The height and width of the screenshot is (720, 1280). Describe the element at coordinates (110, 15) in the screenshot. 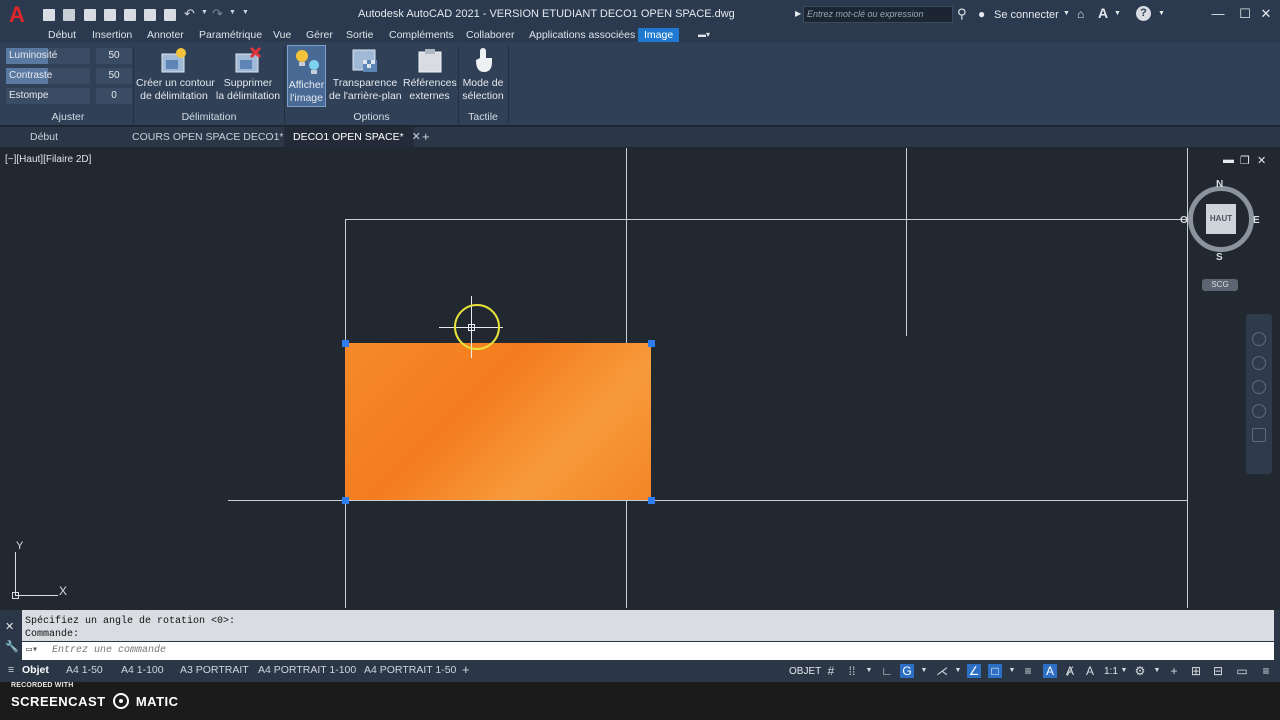

I see `save-as-icon` at that location.